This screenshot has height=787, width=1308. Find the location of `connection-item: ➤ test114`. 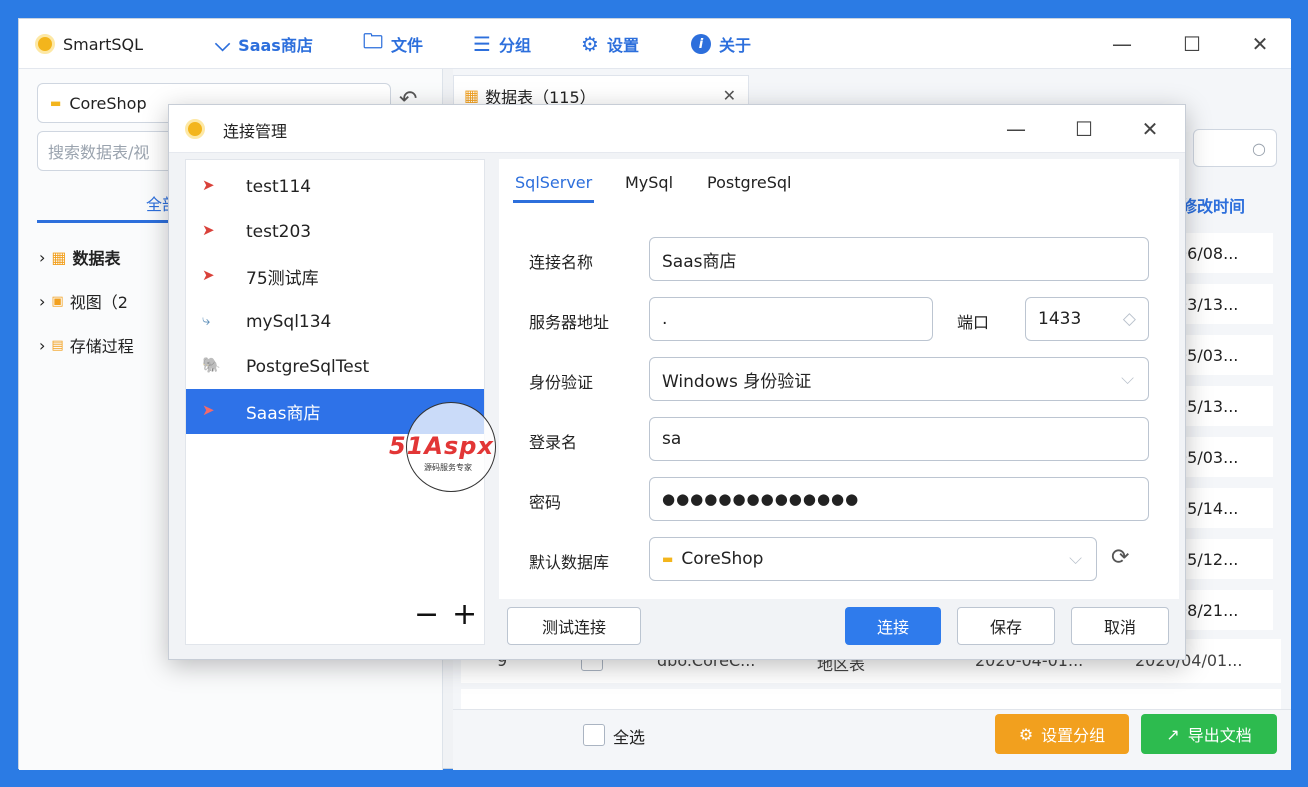

connection-item: ➤ test114 is located at coordinates (335, 186).